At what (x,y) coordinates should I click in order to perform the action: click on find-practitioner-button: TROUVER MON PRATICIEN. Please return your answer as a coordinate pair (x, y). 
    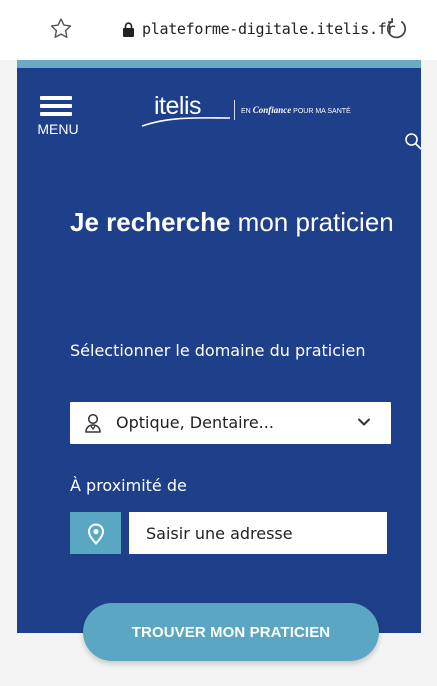
    Looking at the image, I should click on (231, 632).